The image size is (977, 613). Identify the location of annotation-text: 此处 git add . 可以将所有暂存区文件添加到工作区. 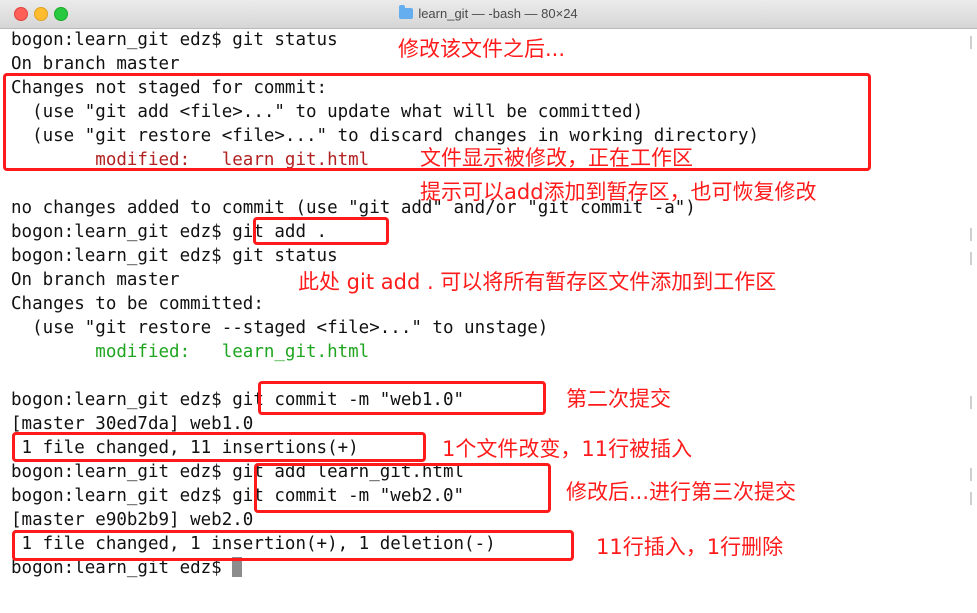
(537, 282).